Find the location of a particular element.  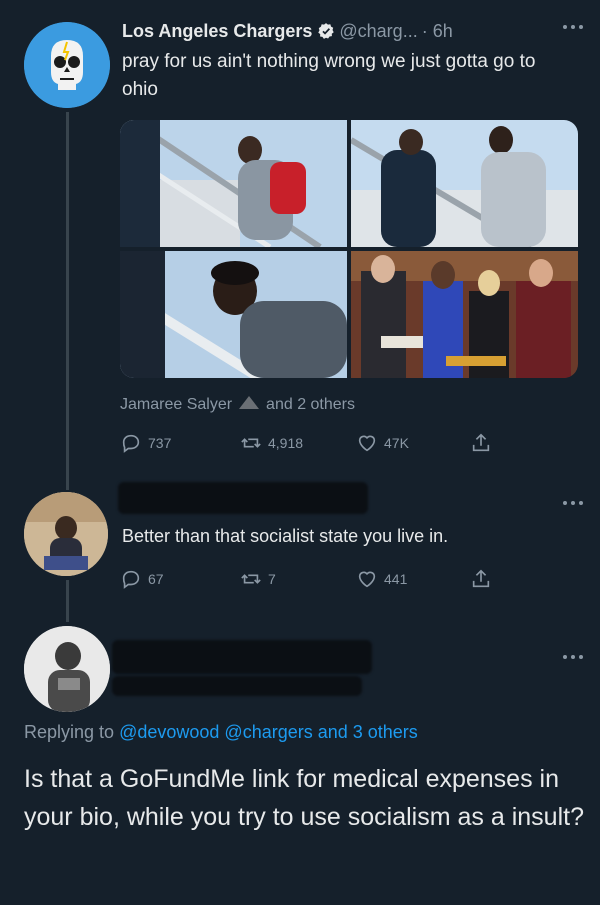

tweet1-actions: 737 4,918 47K is located at coordinates (300, 443).